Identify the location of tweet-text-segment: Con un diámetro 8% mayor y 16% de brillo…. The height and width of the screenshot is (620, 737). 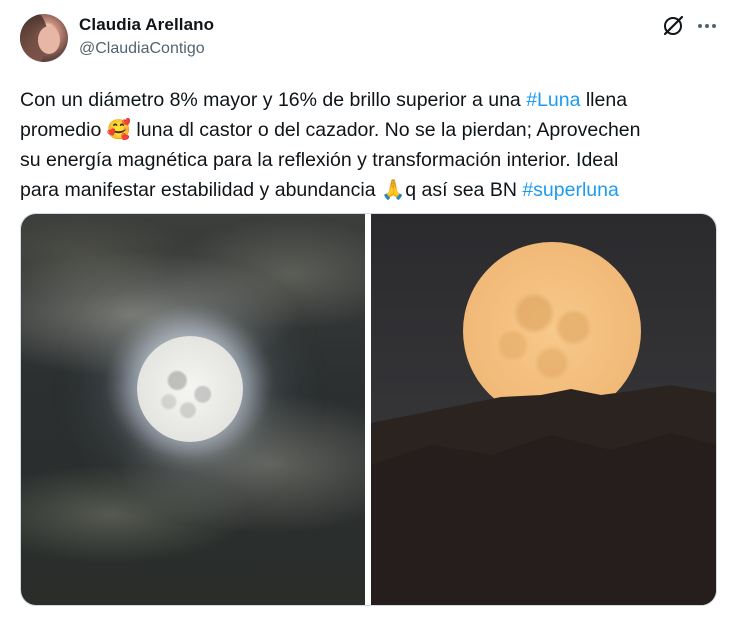
(273, 100).